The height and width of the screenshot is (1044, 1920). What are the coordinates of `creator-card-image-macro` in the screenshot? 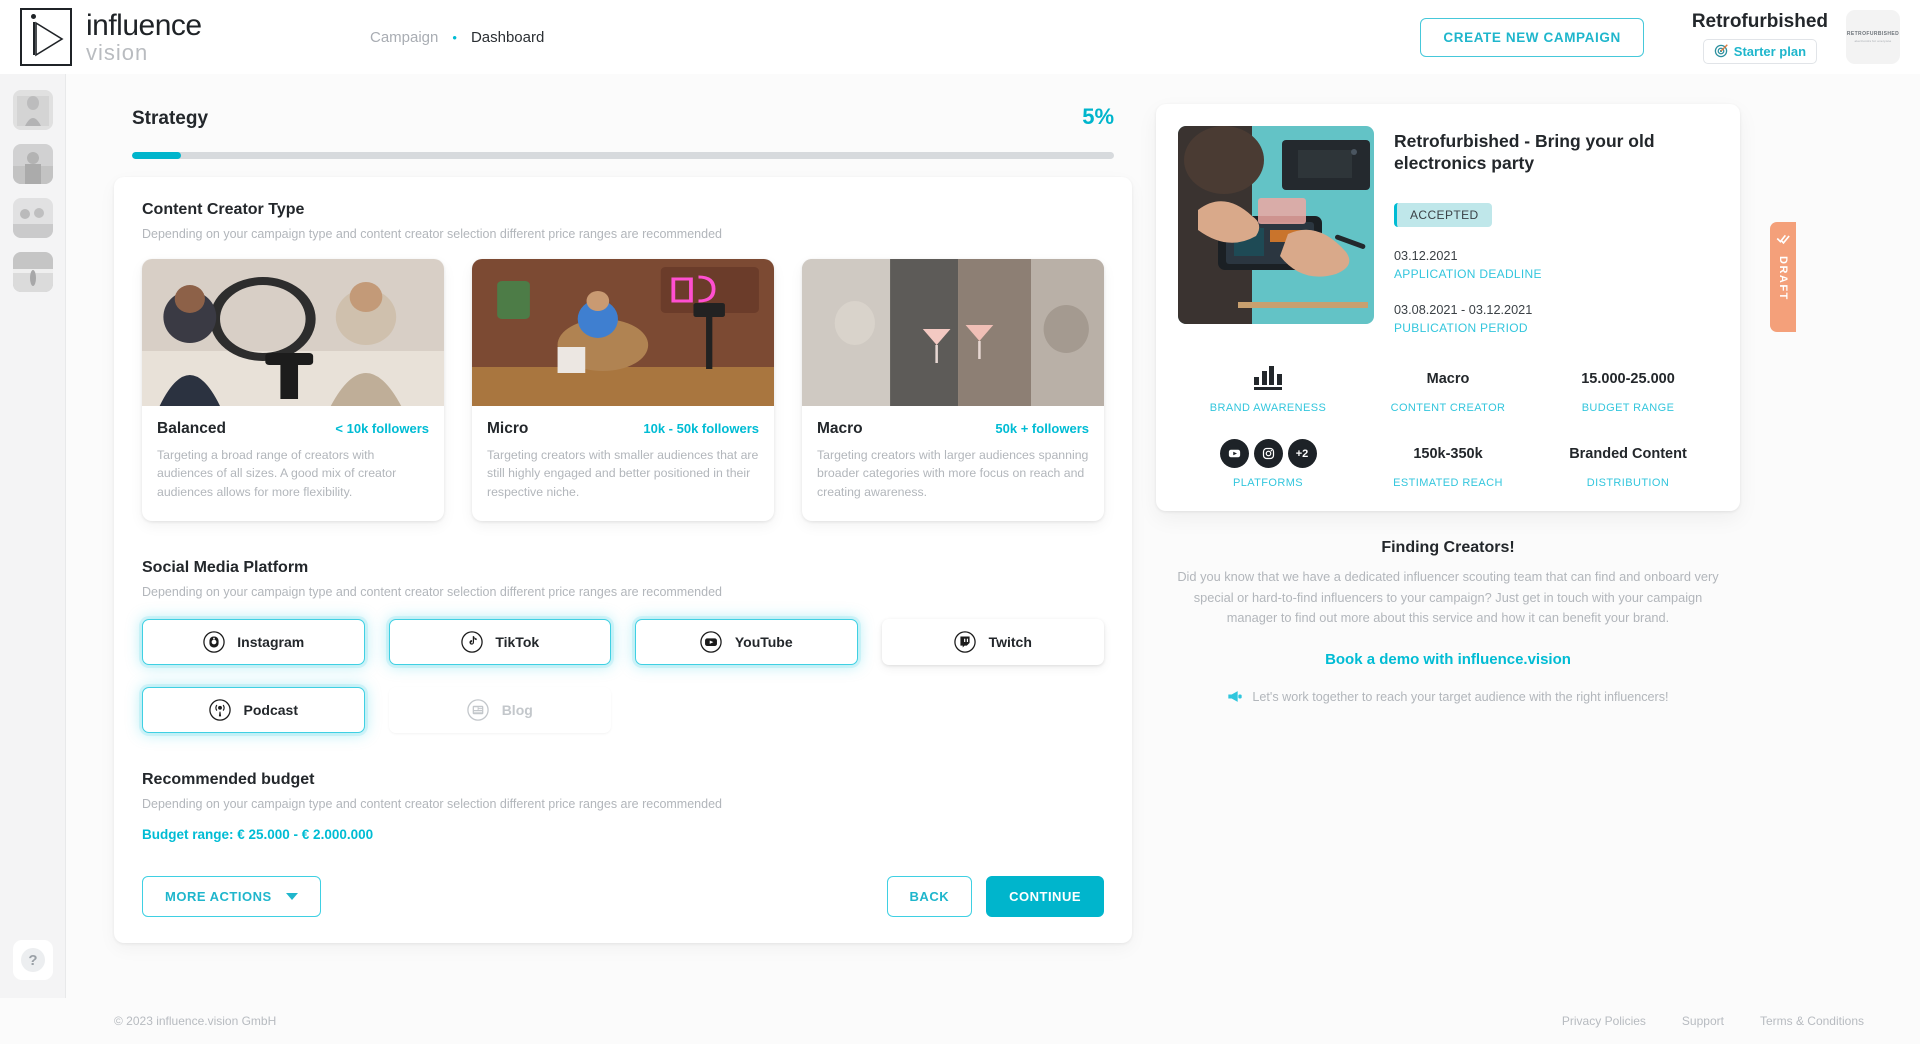 It's located at (953, 332).